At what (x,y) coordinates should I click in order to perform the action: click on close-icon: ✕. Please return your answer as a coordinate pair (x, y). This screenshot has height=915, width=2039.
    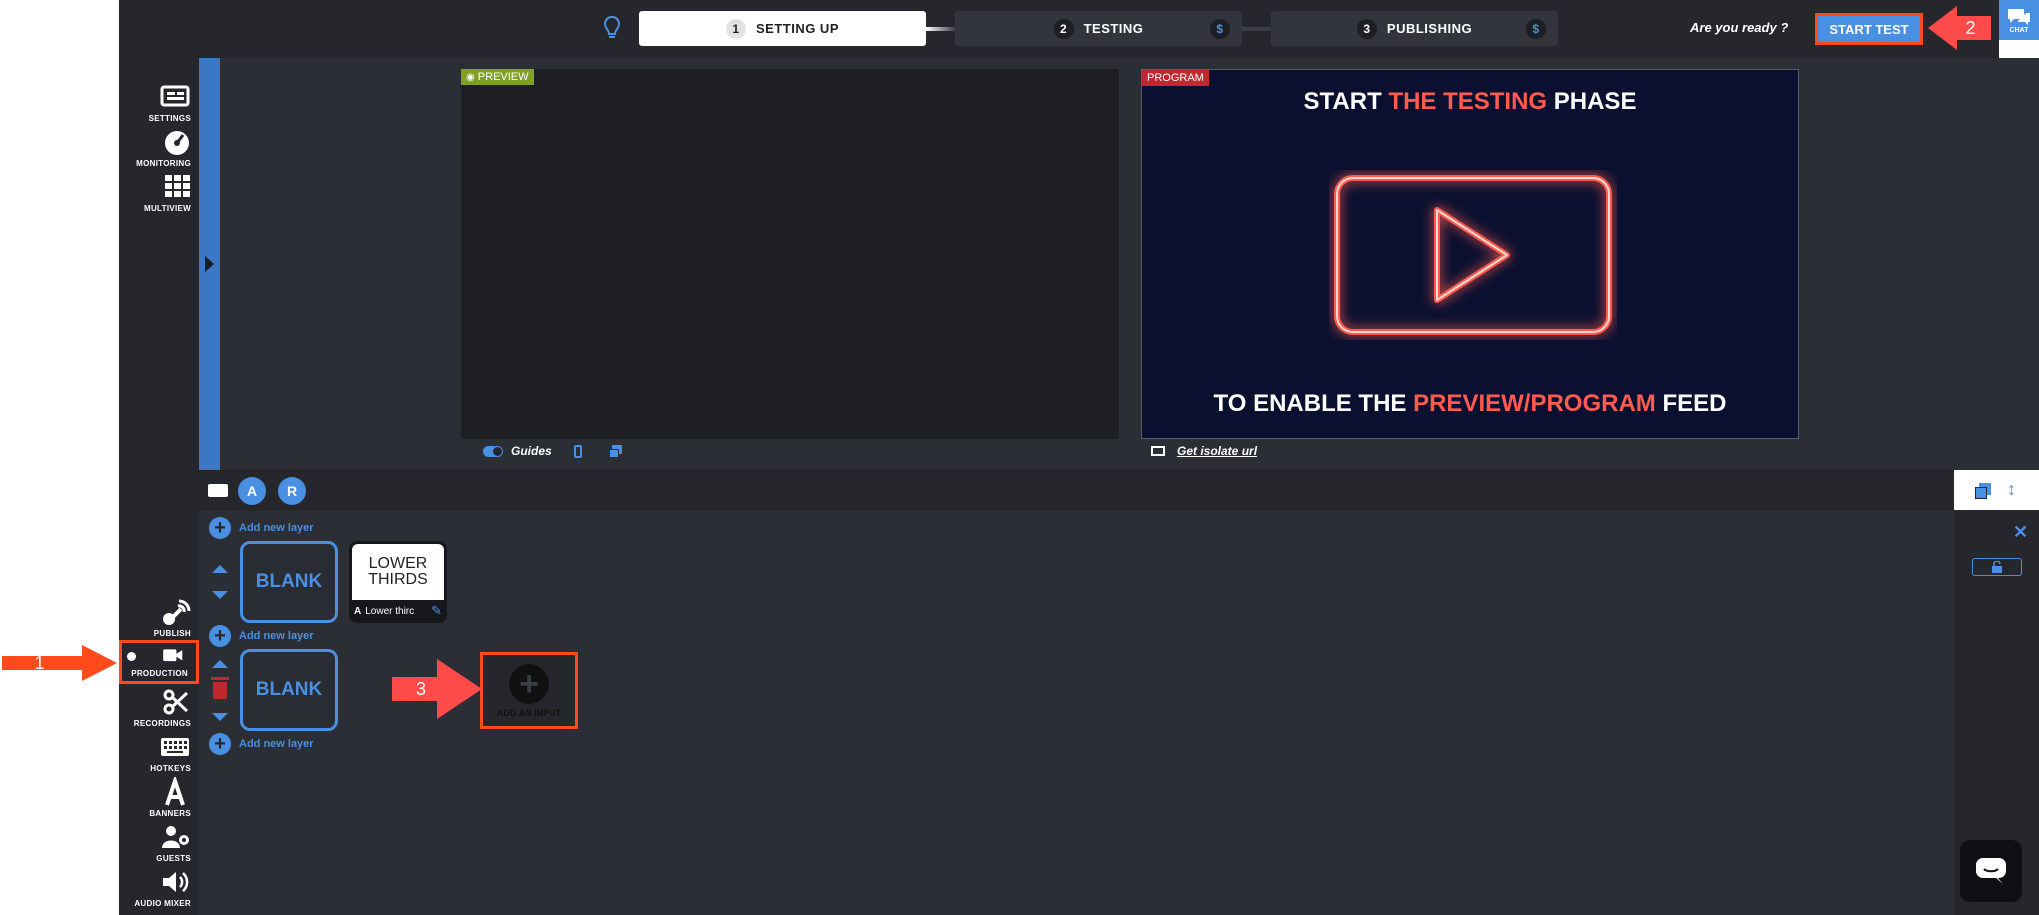
    Looking at the image, I should click on (2020, 532).